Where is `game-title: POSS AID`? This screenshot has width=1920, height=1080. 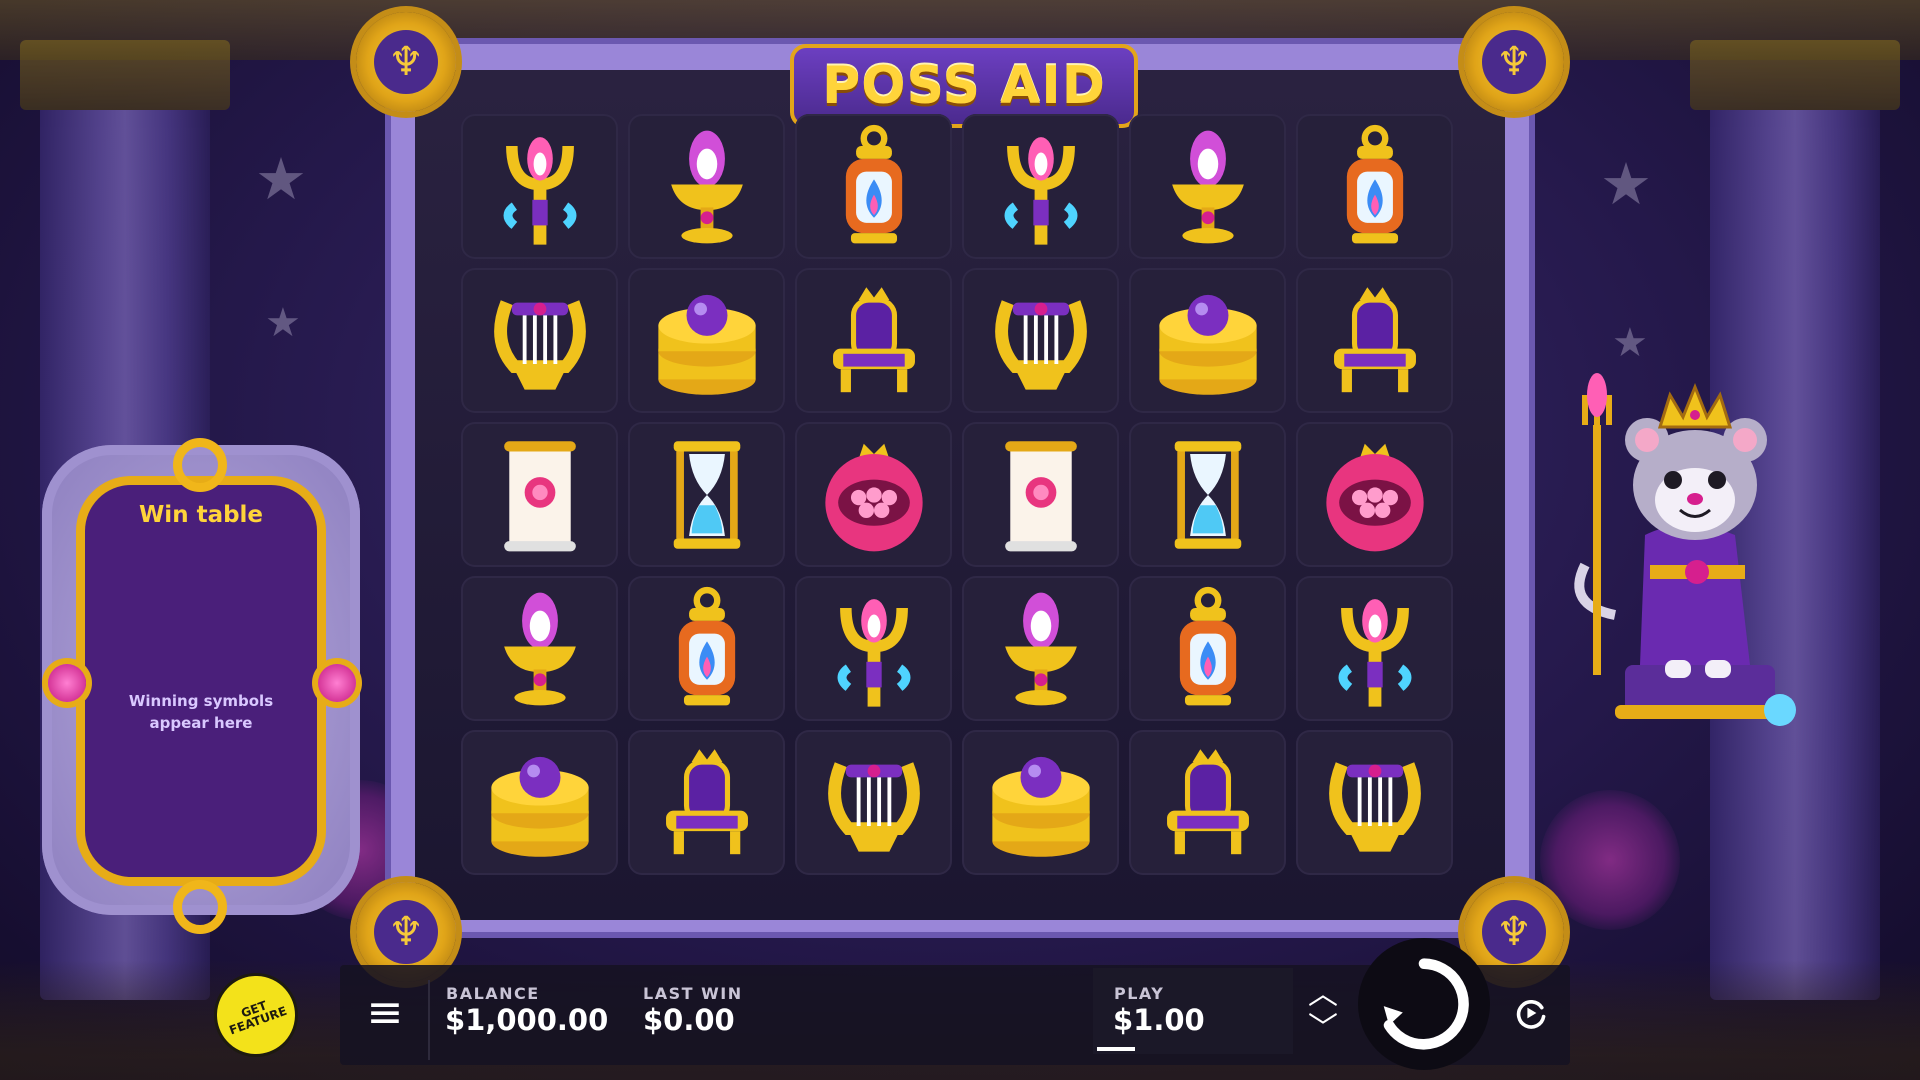 game-title: POSS AID is located at coordinates (964, 86).